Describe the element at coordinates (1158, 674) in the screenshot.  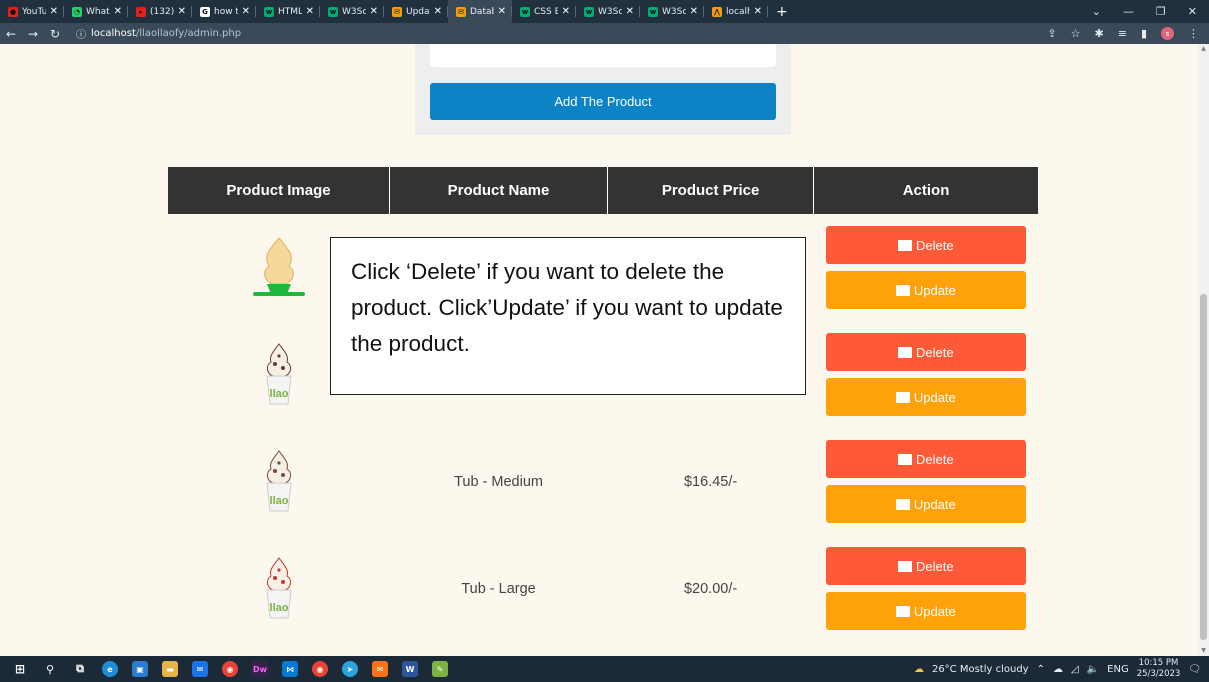
I see `clock-date: 25/3/2023` at that location.